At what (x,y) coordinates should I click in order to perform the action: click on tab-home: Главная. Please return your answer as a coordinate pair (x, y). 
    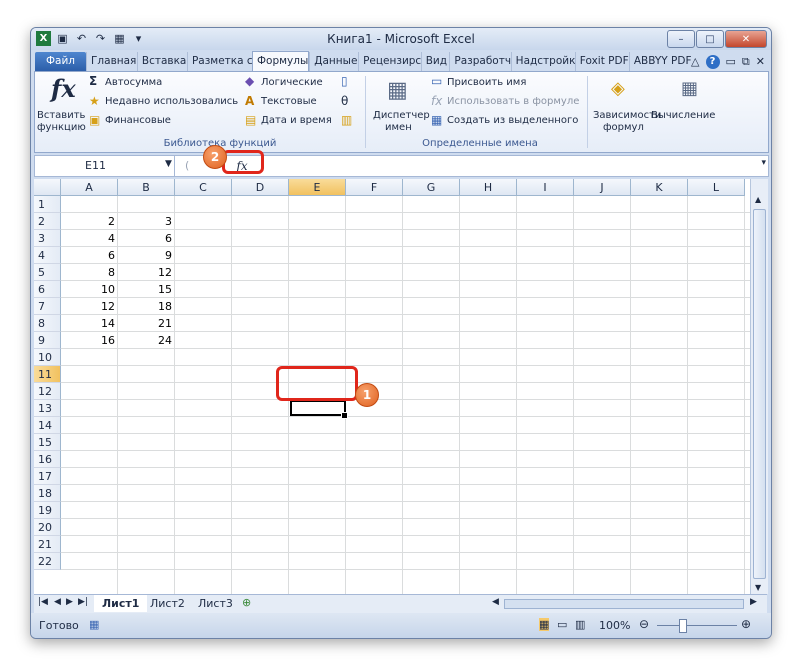
    Looking at the image, I should click on (111, 61).